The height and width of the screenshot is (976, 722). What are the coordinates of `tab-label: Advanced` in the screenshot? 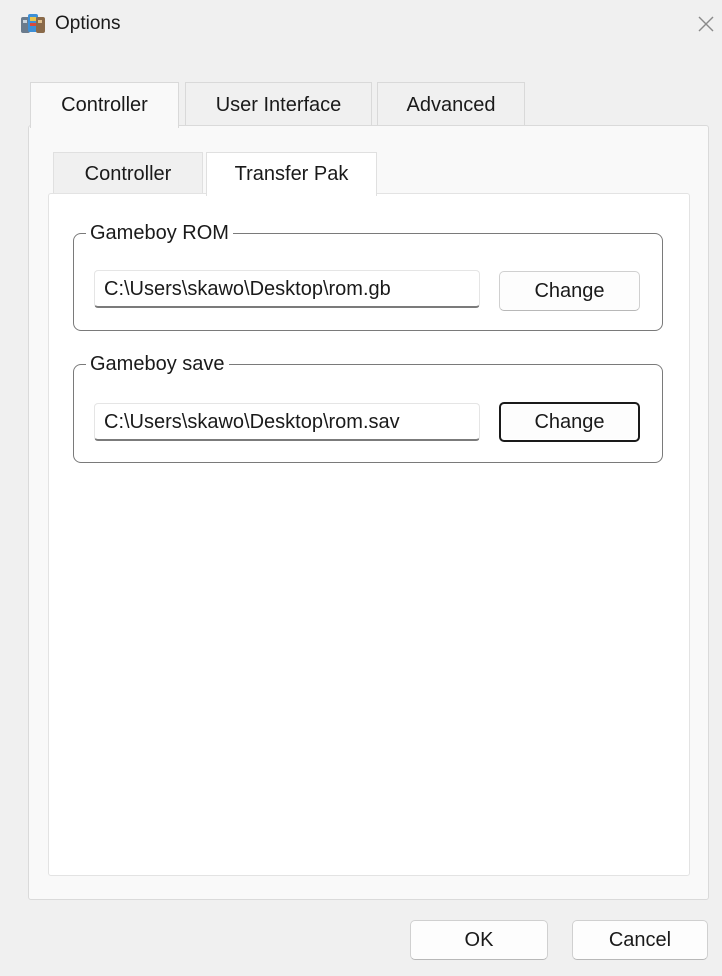 It's located at (451, 105).